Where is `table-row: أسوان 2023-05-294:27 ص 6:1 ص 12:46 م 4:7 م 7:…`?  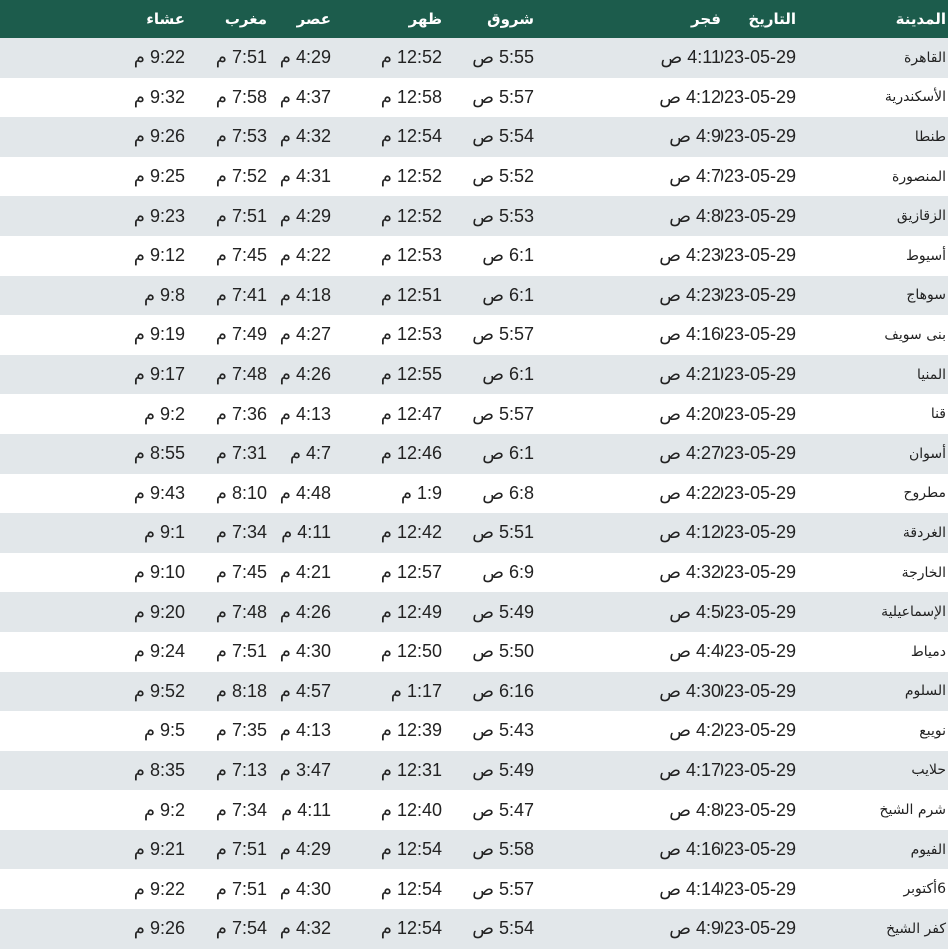
table-row: أسوان 2023-05-294:27 ص 6:1 ص 12:46 م 4:7 م 7:… is located at coordinates (474, 453).